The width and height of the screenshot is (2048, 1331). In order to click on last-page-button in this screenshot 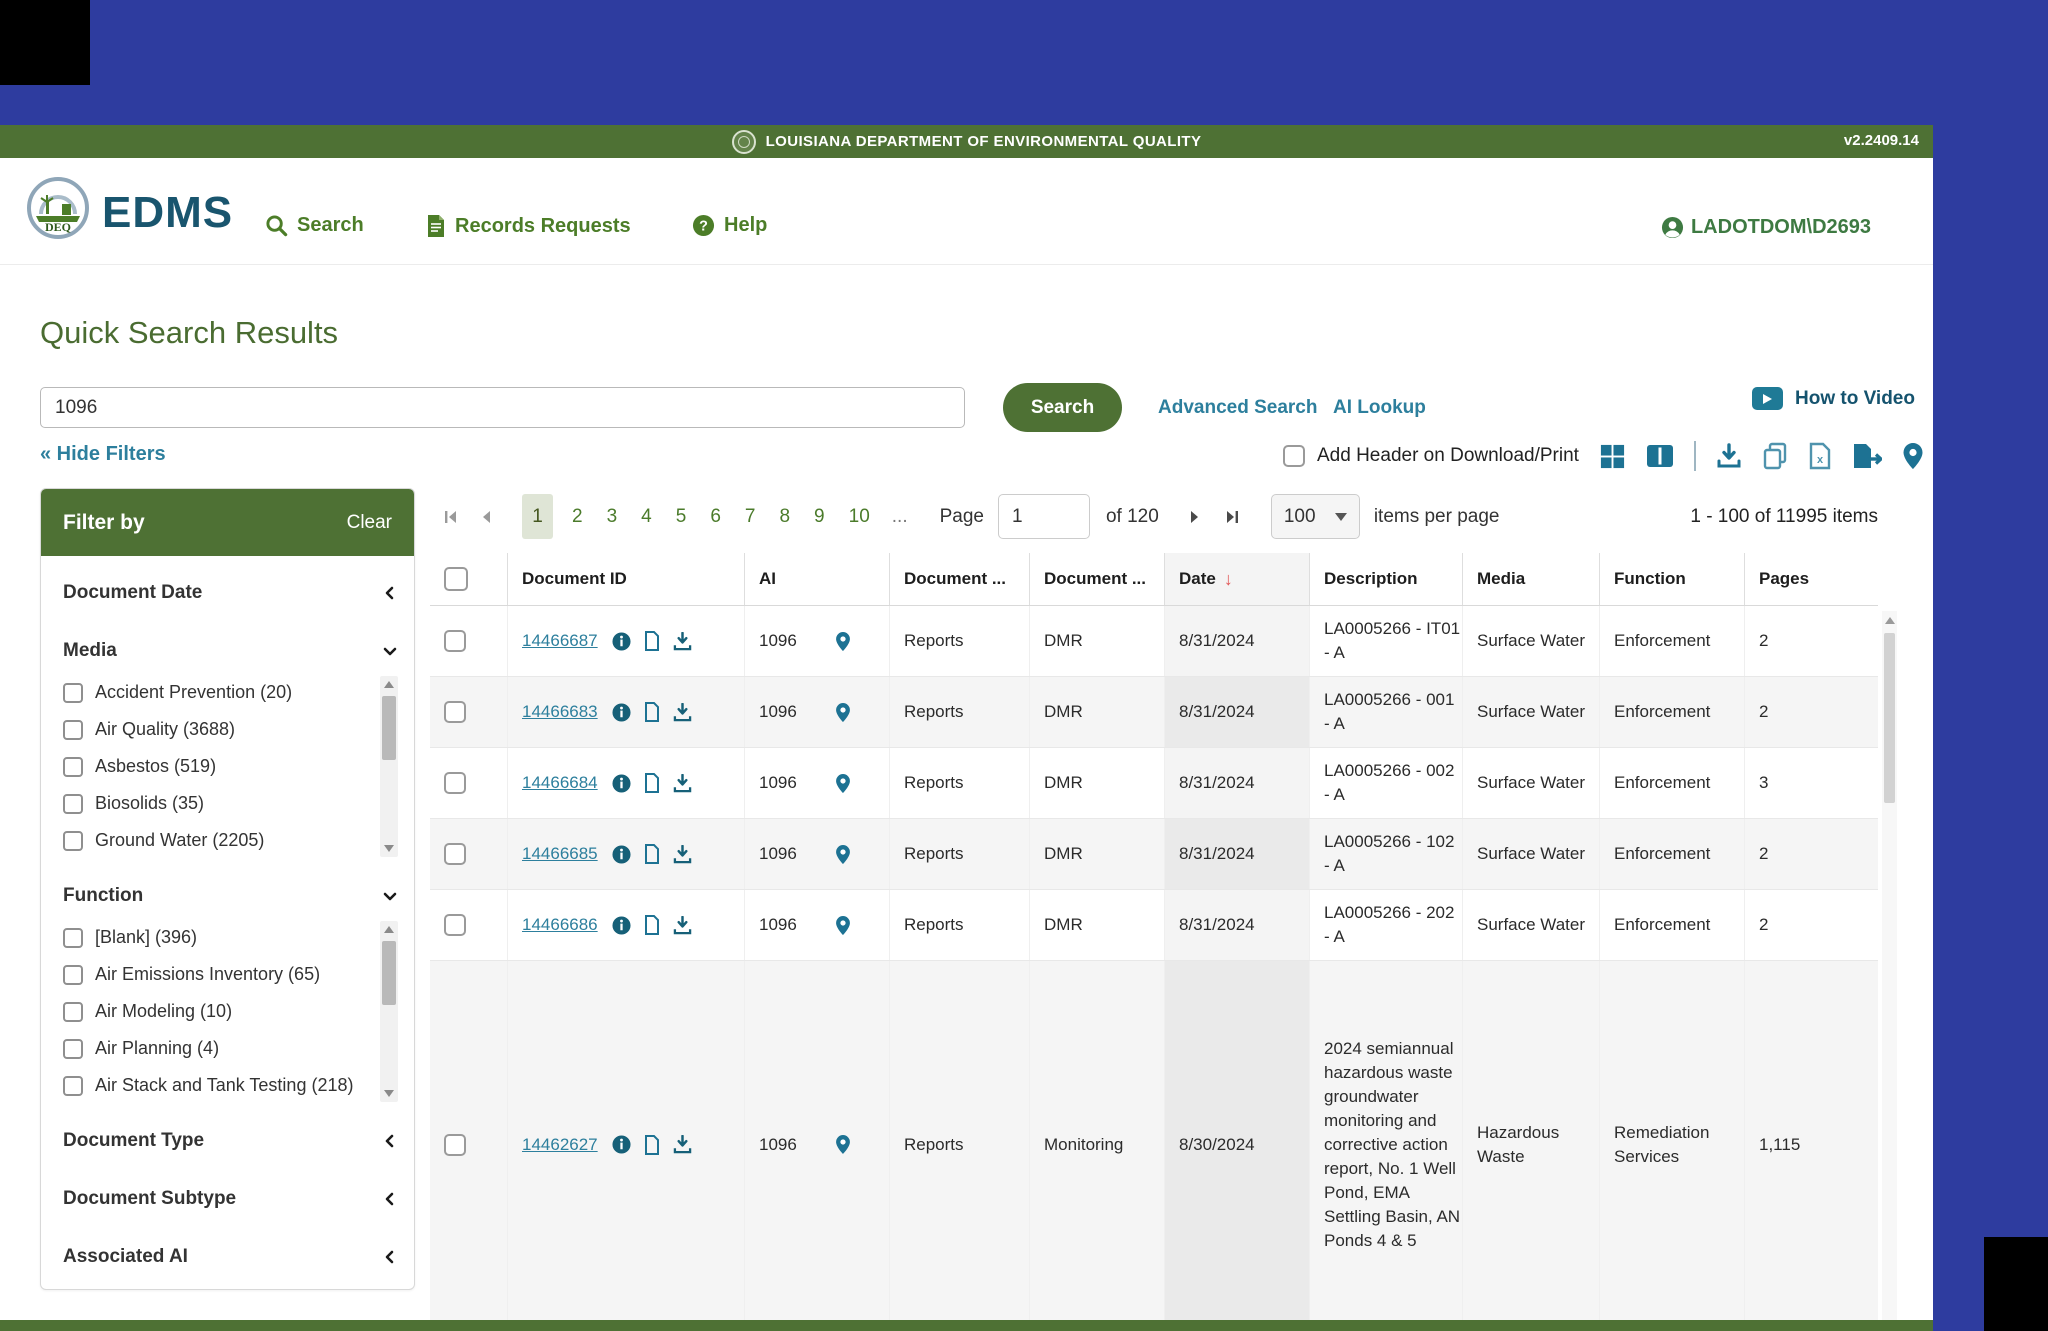, I will do `click(1232, 517)`.